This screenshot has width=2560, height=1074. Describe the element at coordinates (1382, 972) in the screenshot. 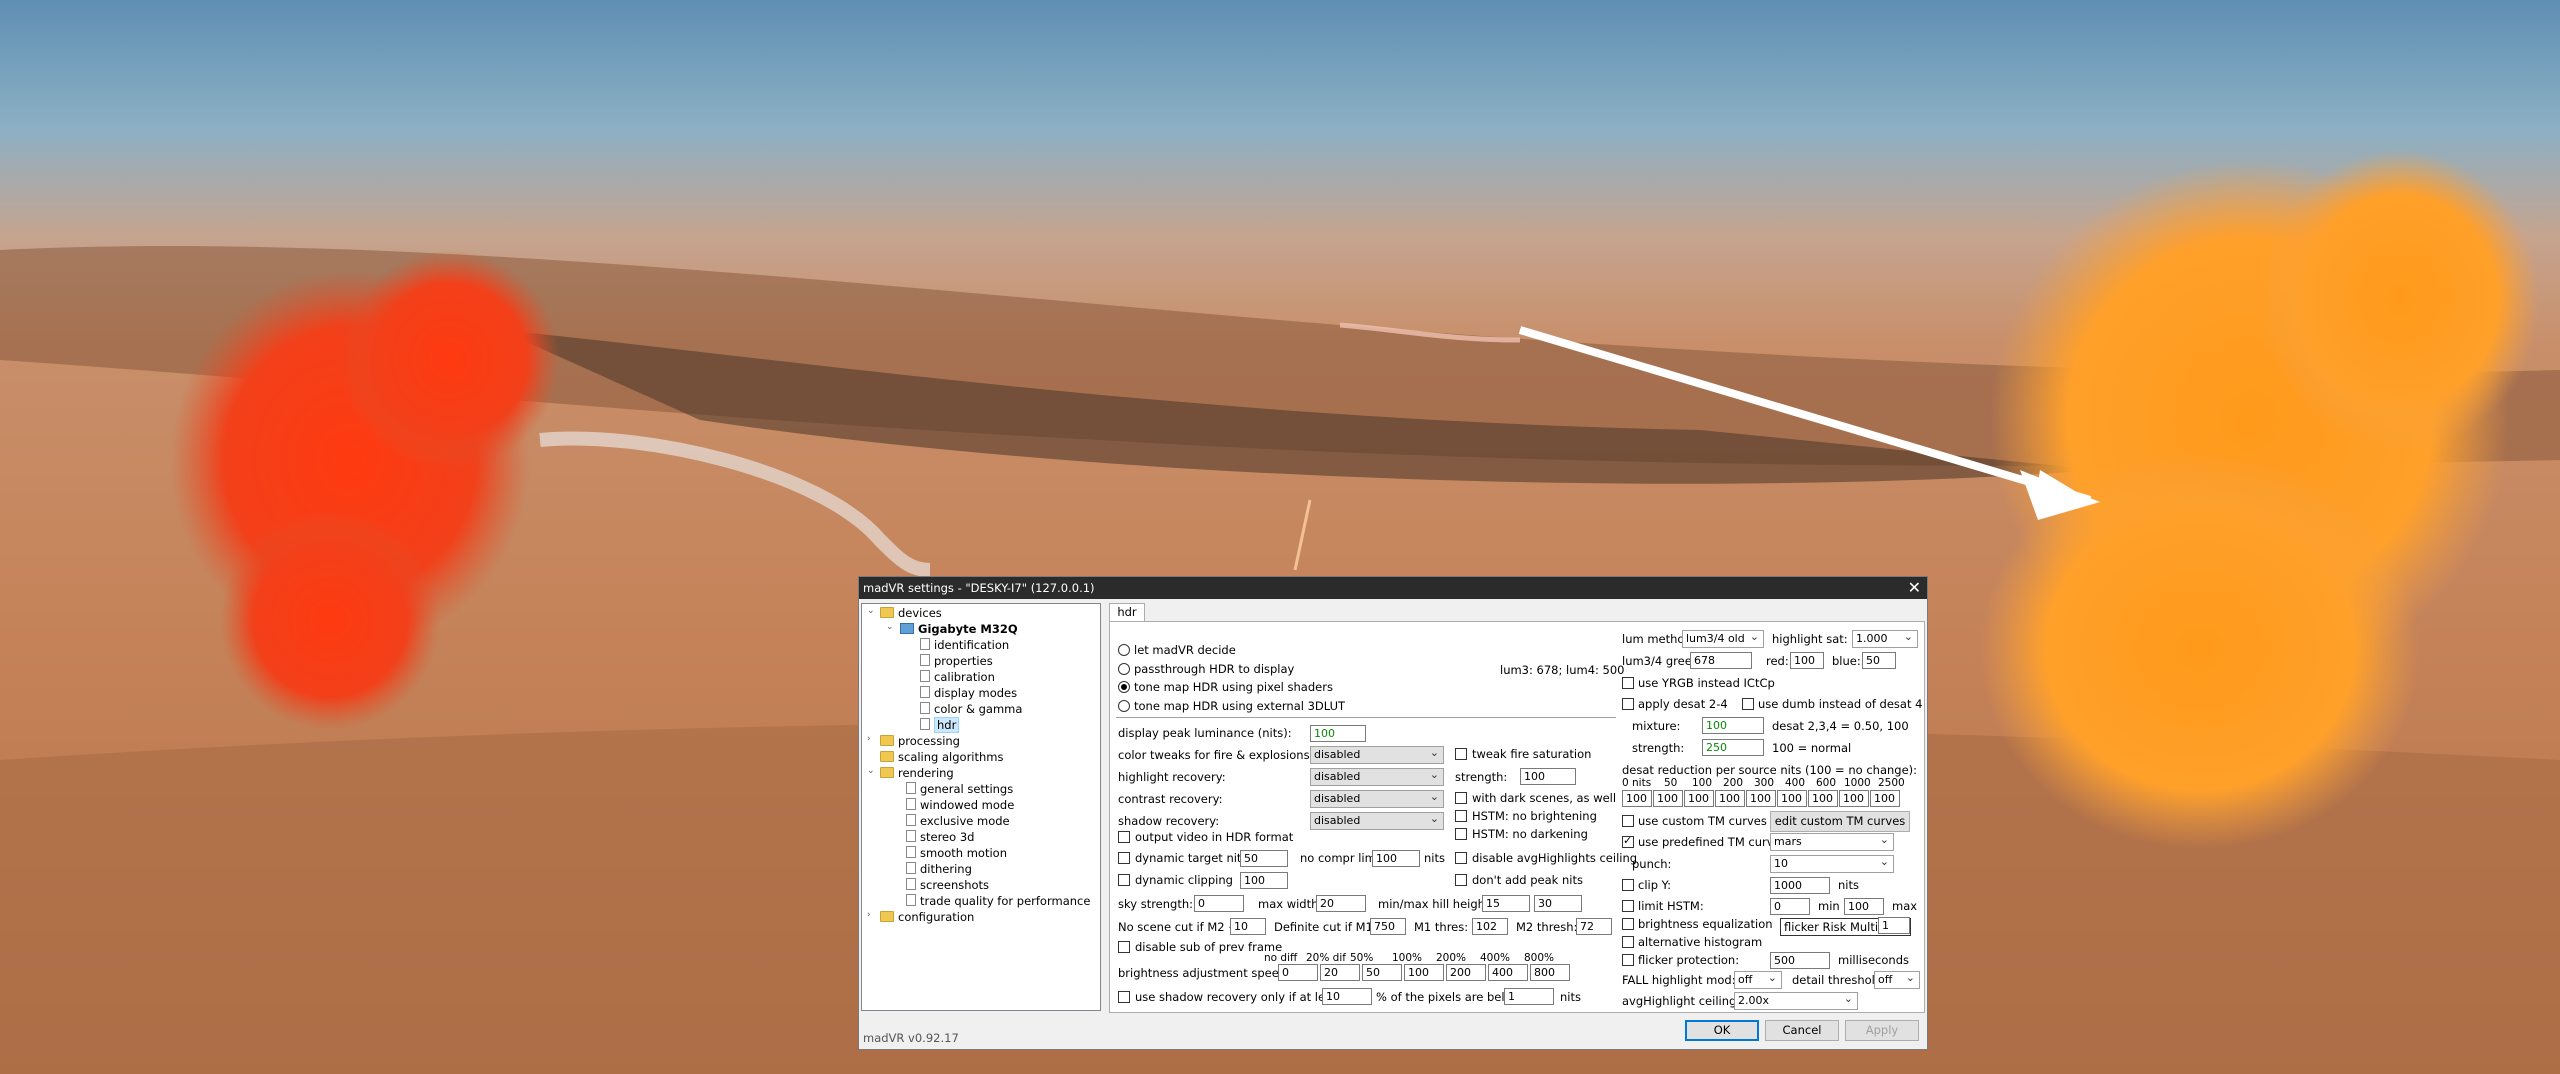

I see `speed-input: 50` at that location.